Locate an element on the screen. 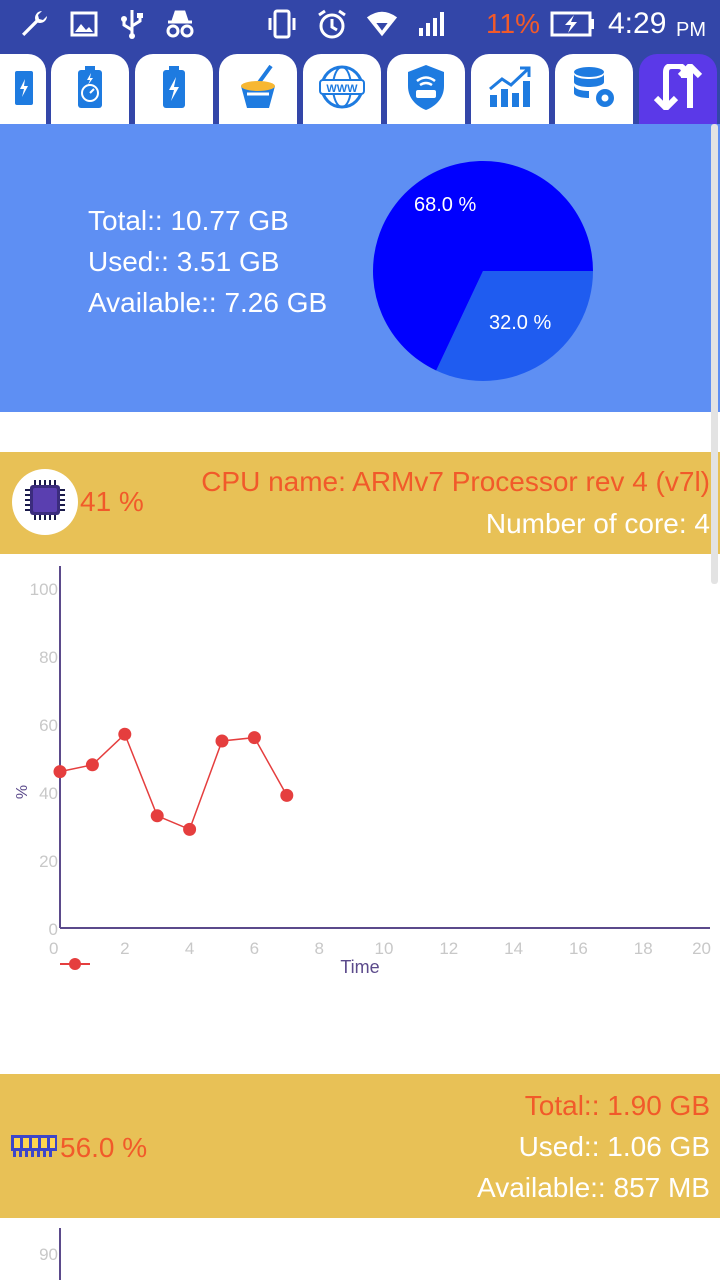 The height and width of the screenshot is (1280, 720). storage-used: Used:: 3.51 GB is located at coordinates (184, 261).